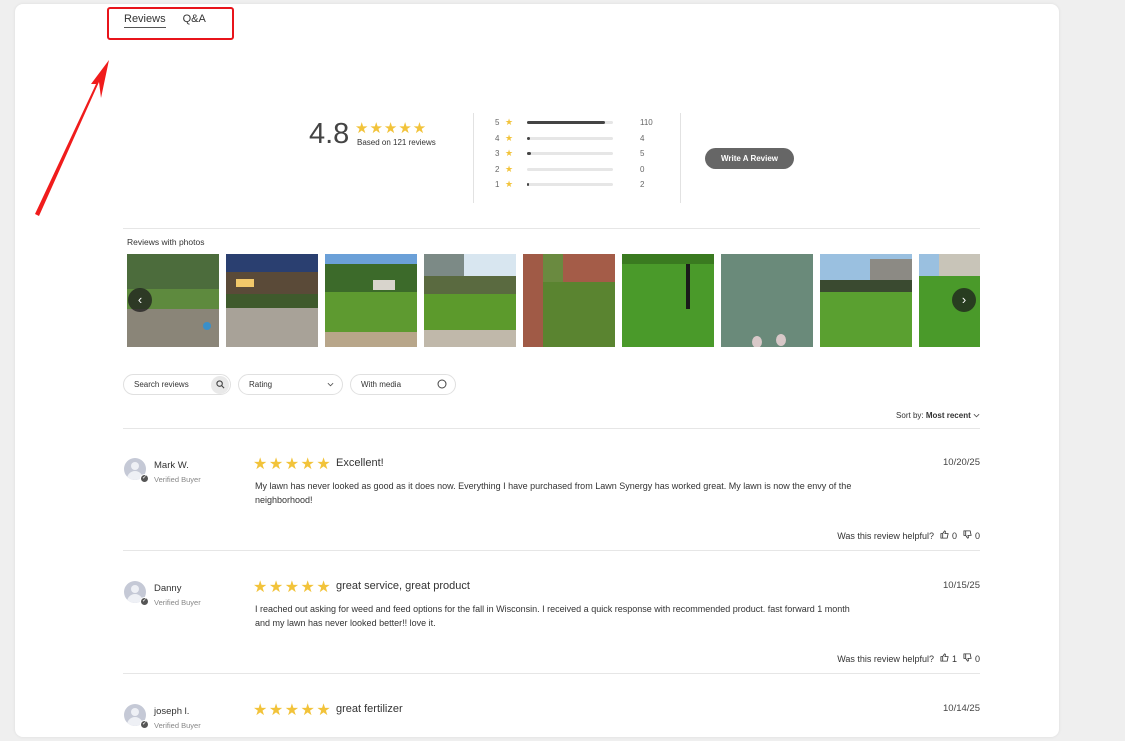 Image resolution: width=1125 pixels, height=741 pixels. Describe the element at coordinates (72, 138) in the screenshot. I see `red-arrow-annotation` at that location.